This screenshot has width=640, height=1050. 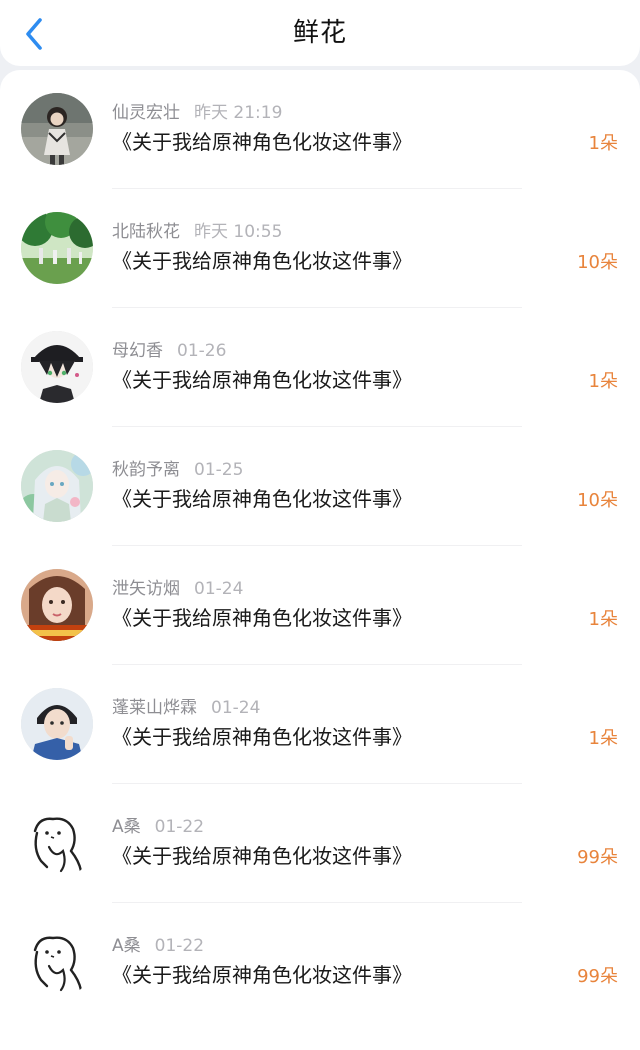 I want to click on sender-meta: 北陆秋花 昨天 10:55, so click(x=197, y=232).